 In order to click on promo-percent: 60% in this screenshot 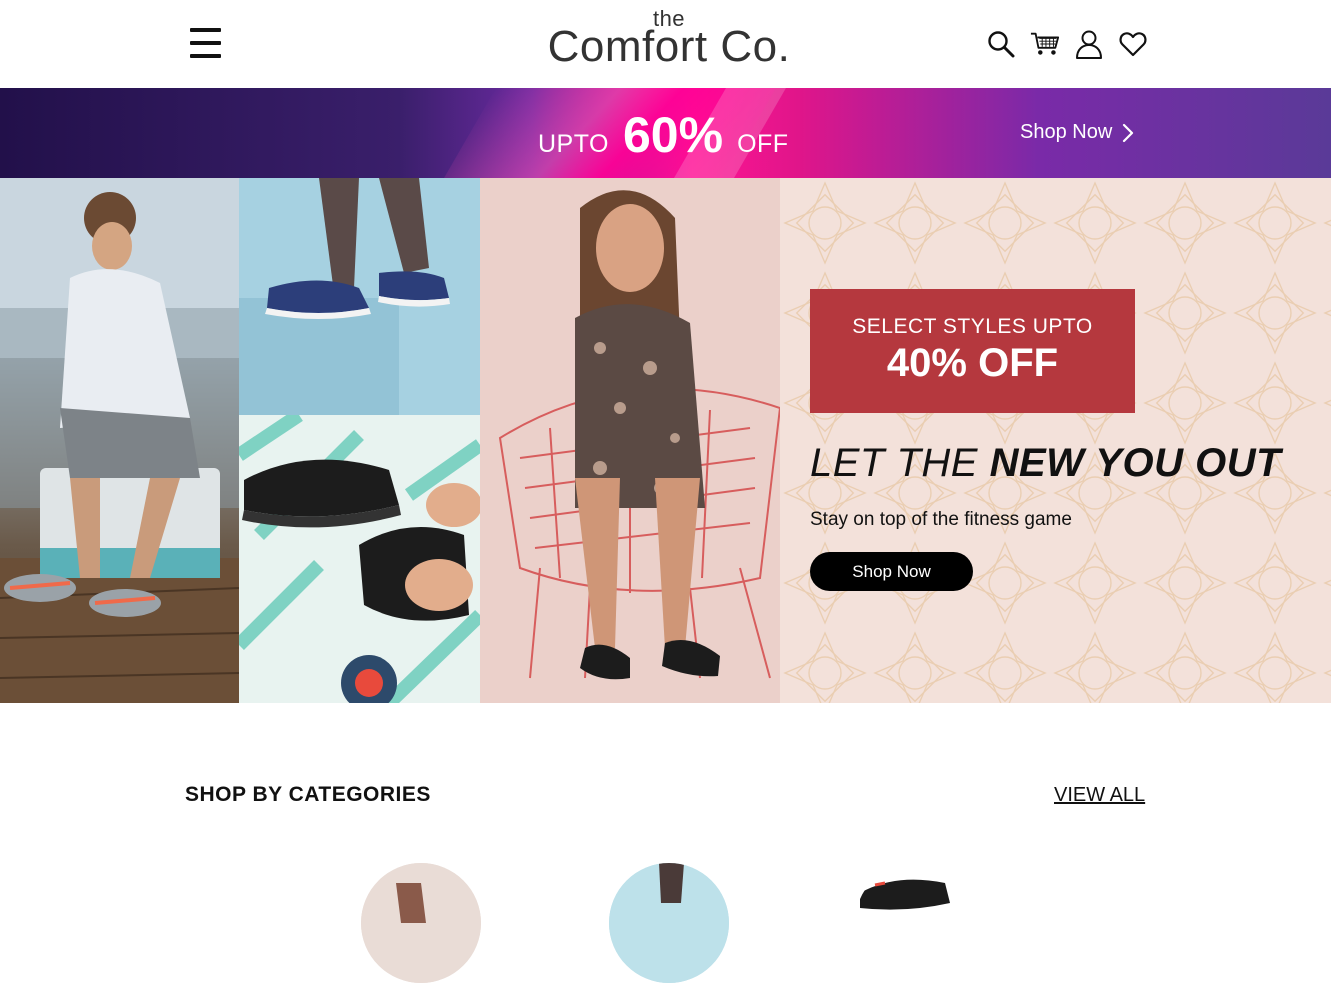, I will do `click(673, 135)`.